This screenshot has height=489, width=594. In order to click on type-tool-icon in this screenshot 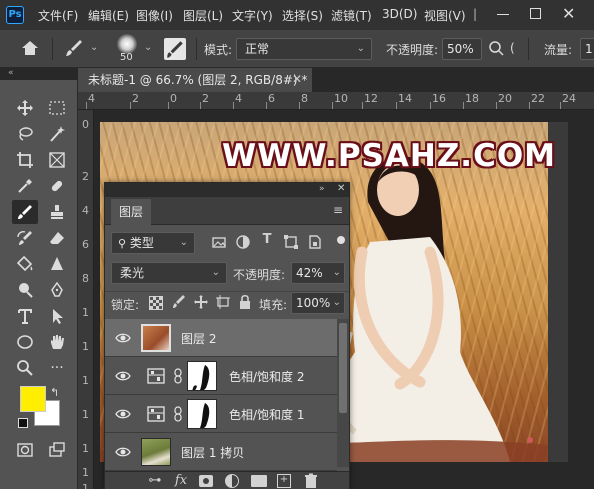, I will do `click(25, 316)`.